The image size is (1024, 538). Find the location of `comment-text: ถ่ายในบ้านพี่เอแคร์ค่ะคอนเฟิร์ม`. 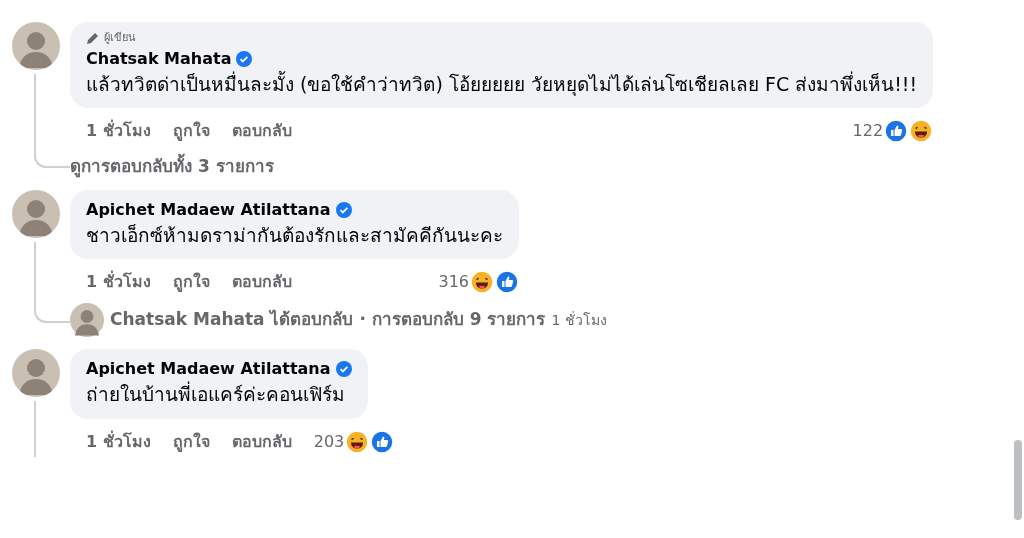

comment-text: ถ่ายในบ้านพี่เอแคร์ค่ะคอนเฟิร์ม is located at coordinates (216, 394).